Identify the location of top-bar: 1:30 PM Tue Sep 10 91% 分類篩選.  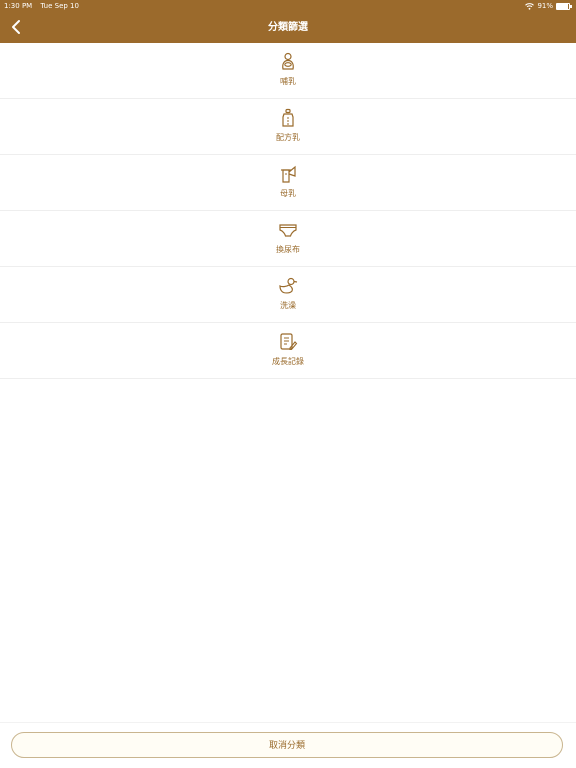
(288, 21).